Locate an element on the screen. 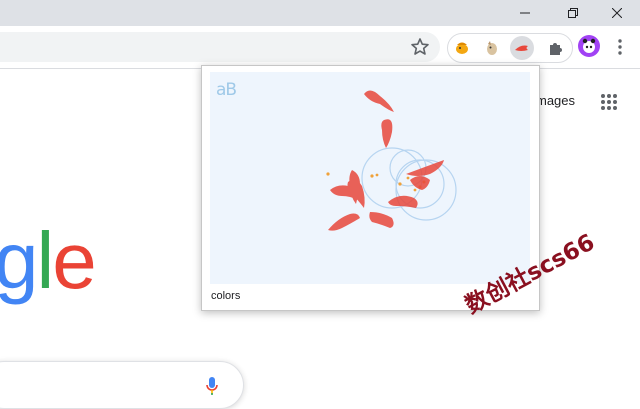 This screenshot has width=640, height=409. logo-letter-l: l is located at coordinates (45, 260).